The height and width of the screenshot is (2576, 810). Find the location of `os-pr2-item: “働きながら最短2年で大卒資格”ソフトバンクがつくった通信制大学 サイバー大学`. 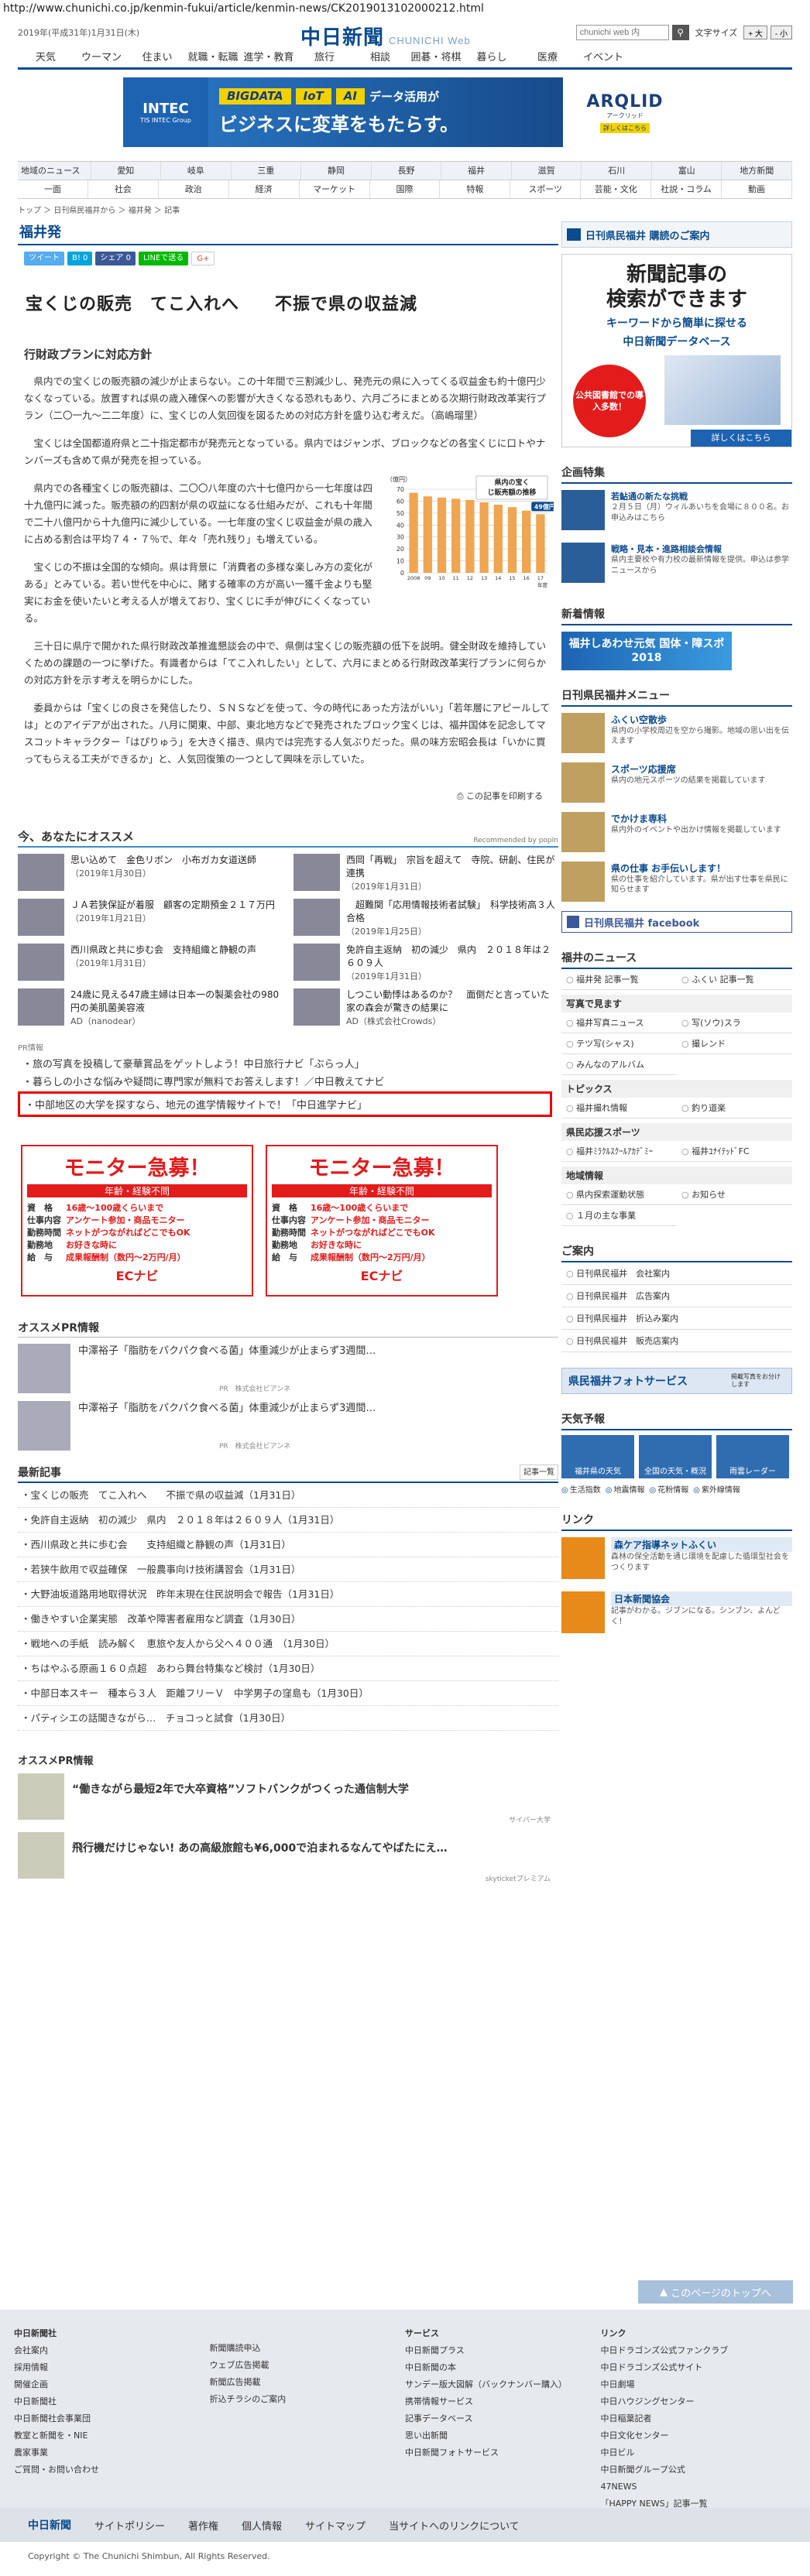

os-pr2-item: “働きながら最短2年で大卒資格”ソフトバンクがつくった通信制大学 サイバー大学 is located at coordinates (288, 1799).